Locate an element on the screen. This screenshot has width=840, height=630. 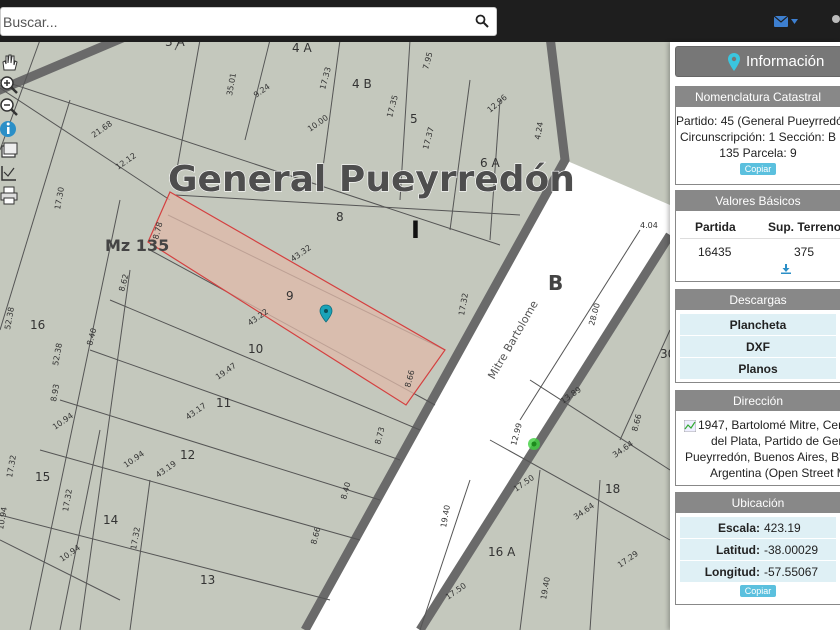
panel-title: Información is located at coordinates (785, 61).